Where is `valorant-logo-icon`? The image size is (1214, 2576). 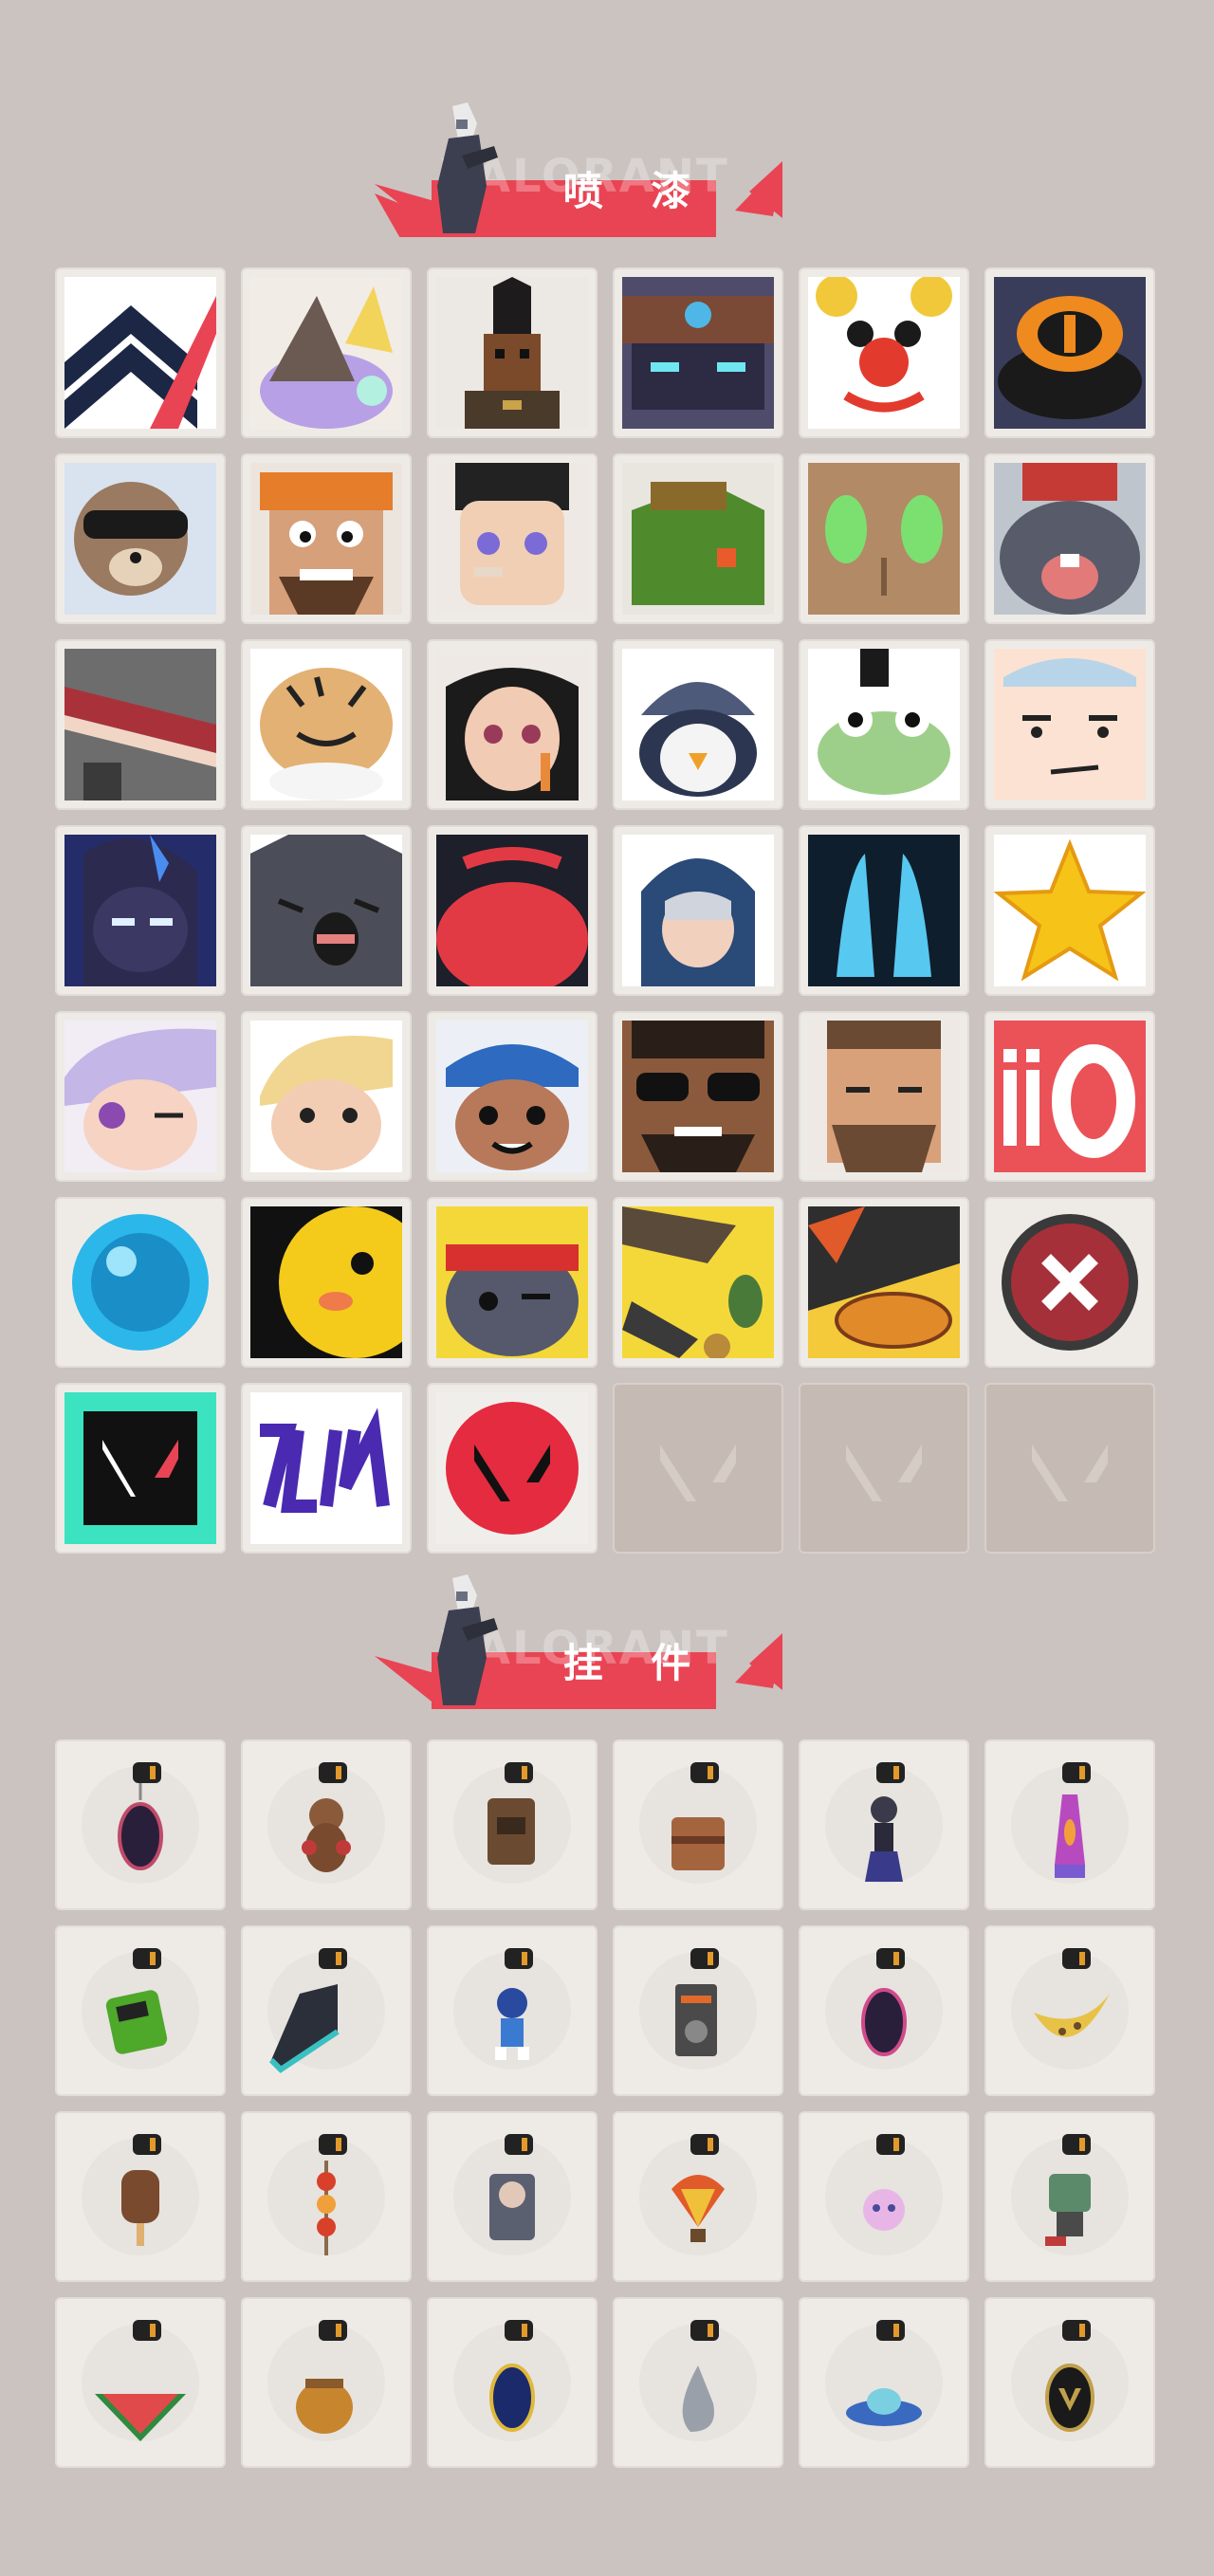
valorant-logo-icon is located at coordinates (884, 1472).